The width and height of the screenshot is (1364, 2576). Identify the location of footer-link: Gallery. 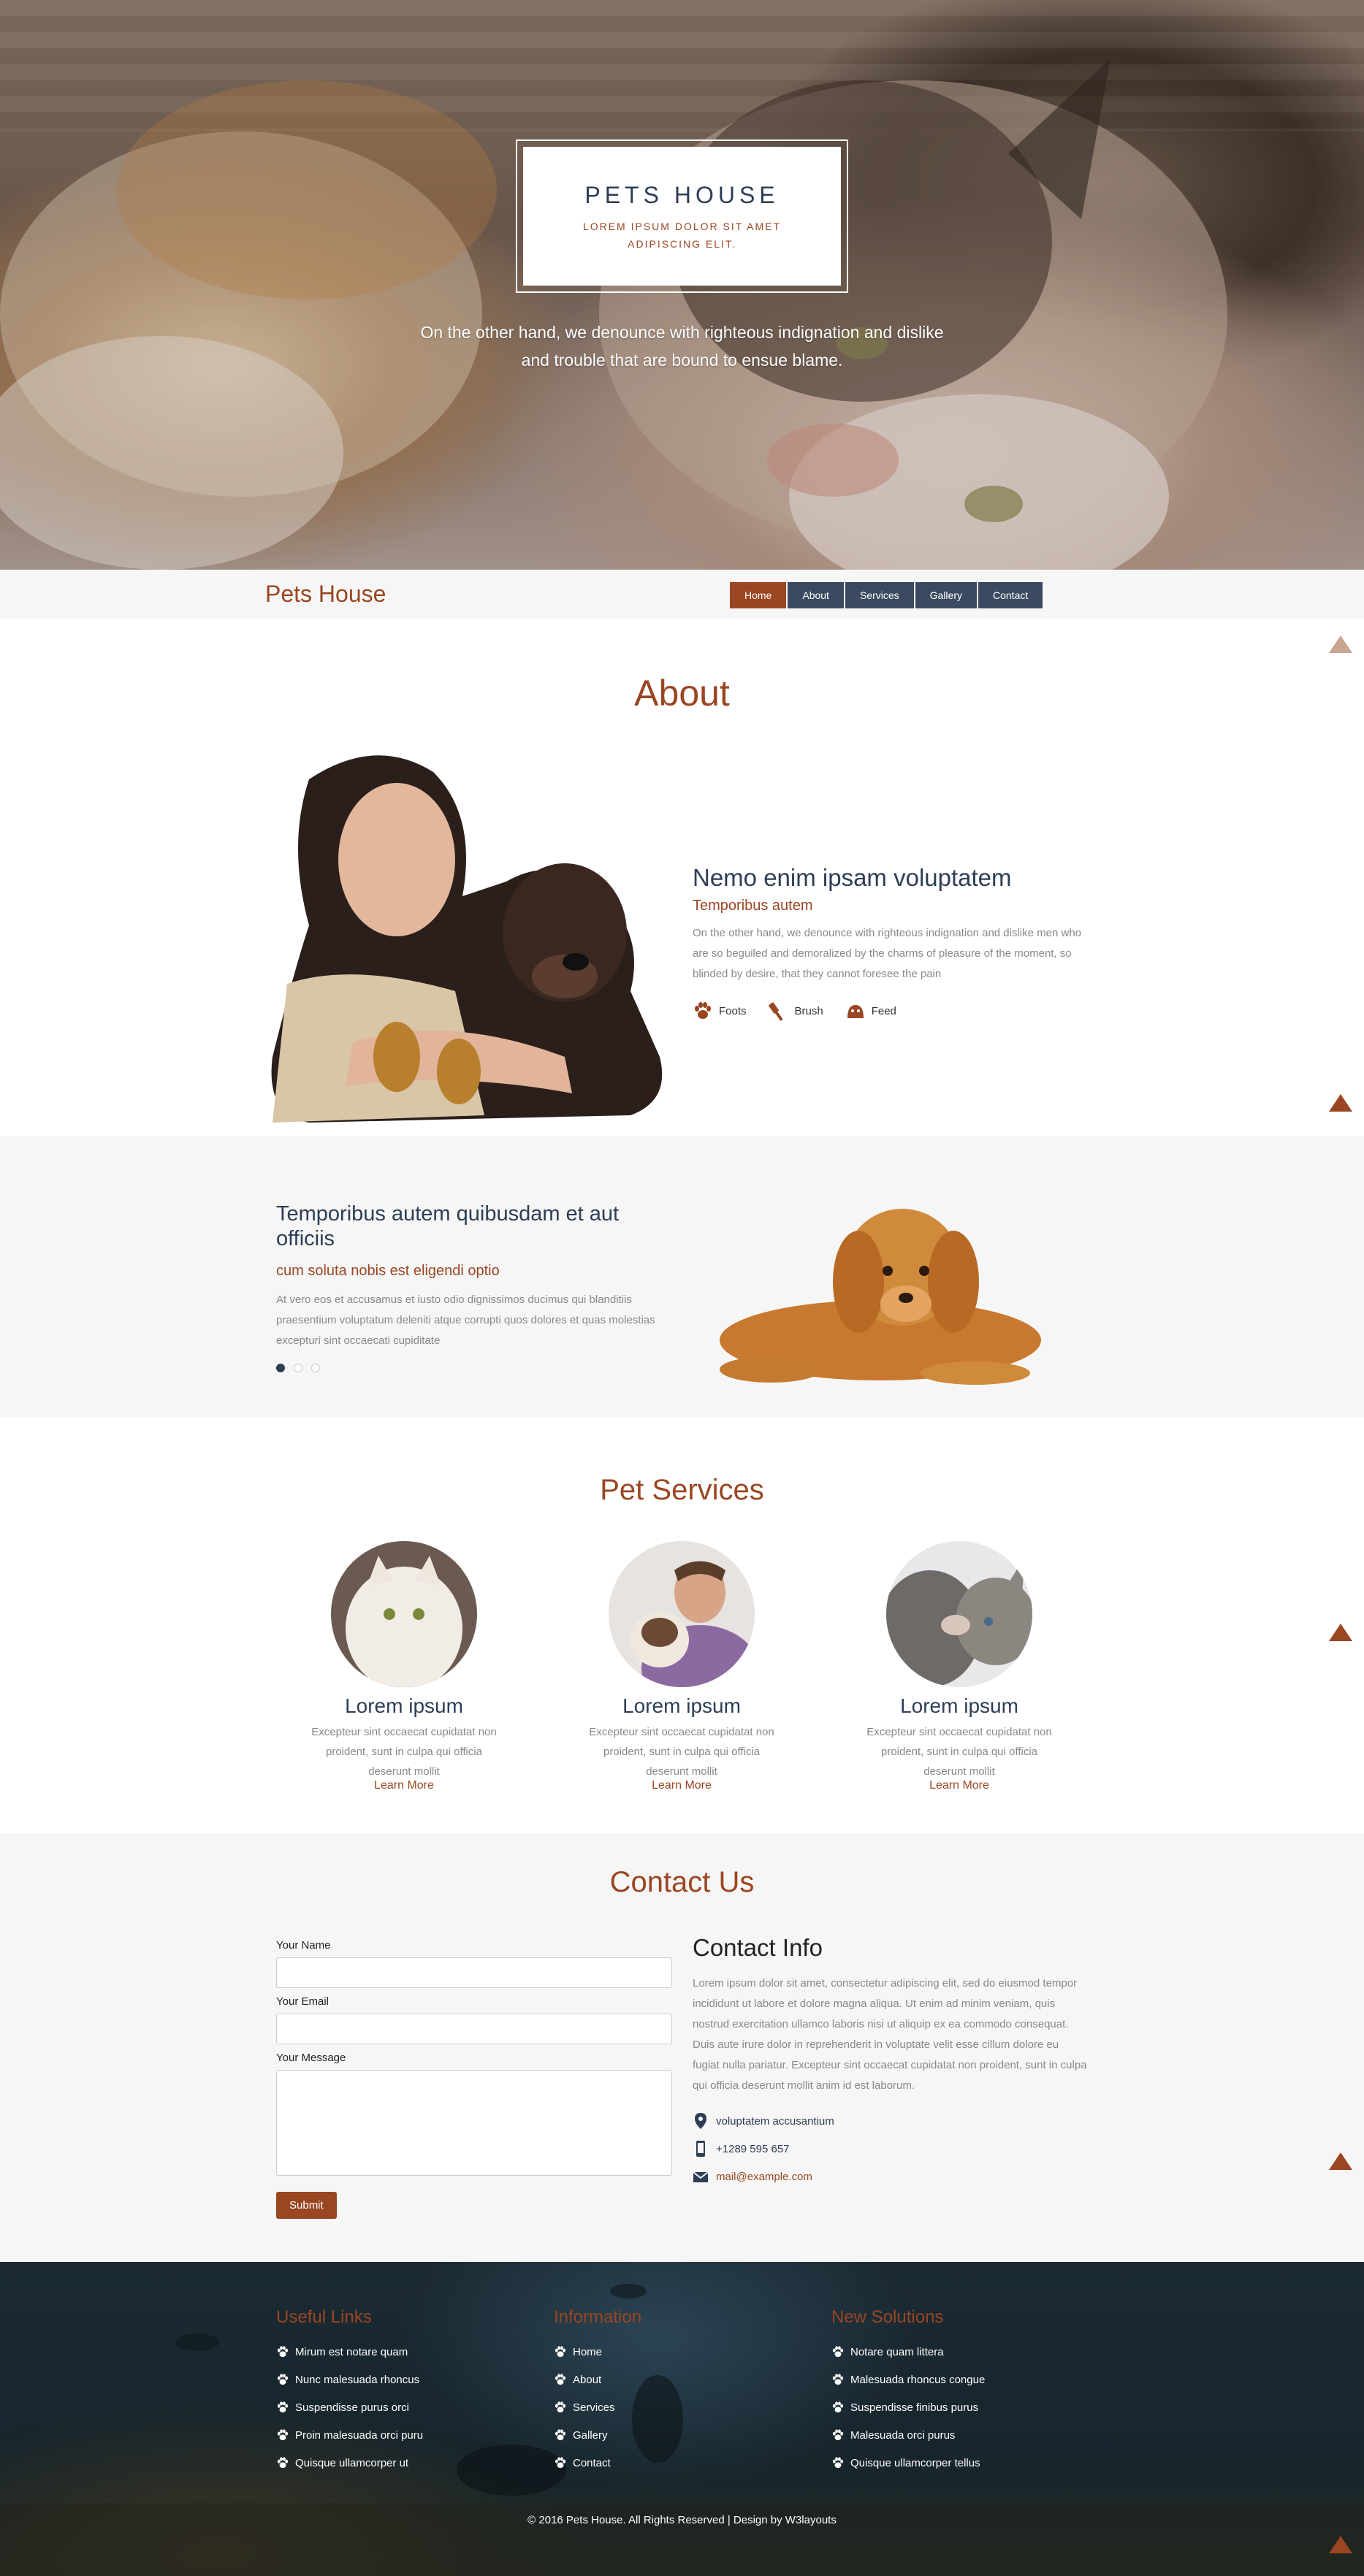
(674, 2435).